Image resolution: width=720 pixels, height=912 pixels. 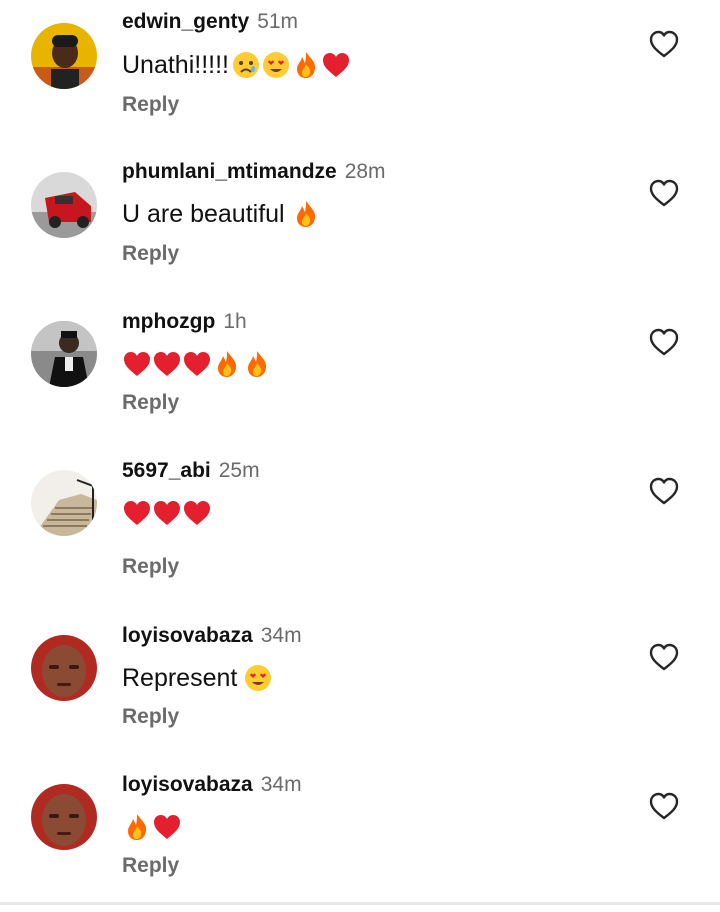 I want to click on username: mphozgp, so click(x=168, y=321).